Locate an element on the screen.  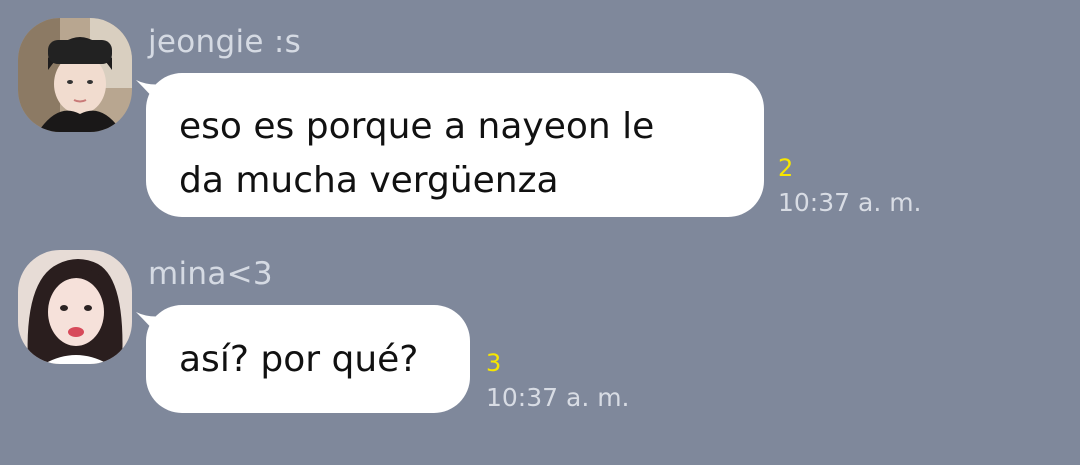
sender-name: mina<3 is located at coordinates (210, 274).